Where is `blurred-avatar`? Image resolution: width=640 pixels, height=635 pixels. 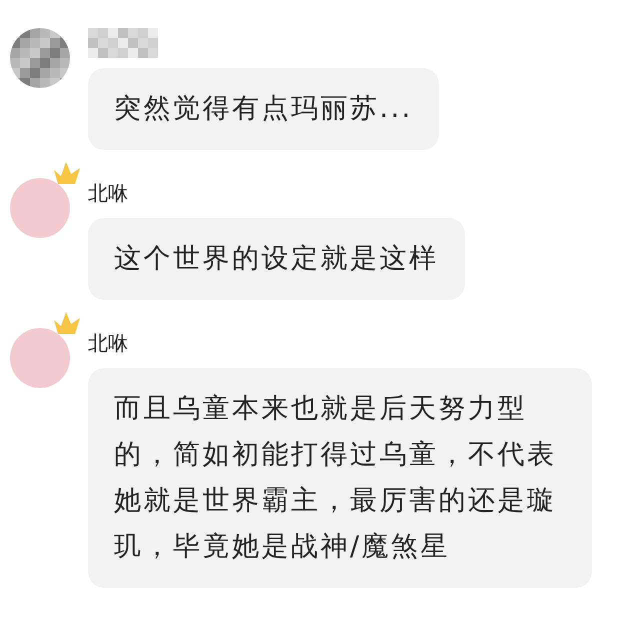
blurred-avatar is located at coordinates (40, 58).